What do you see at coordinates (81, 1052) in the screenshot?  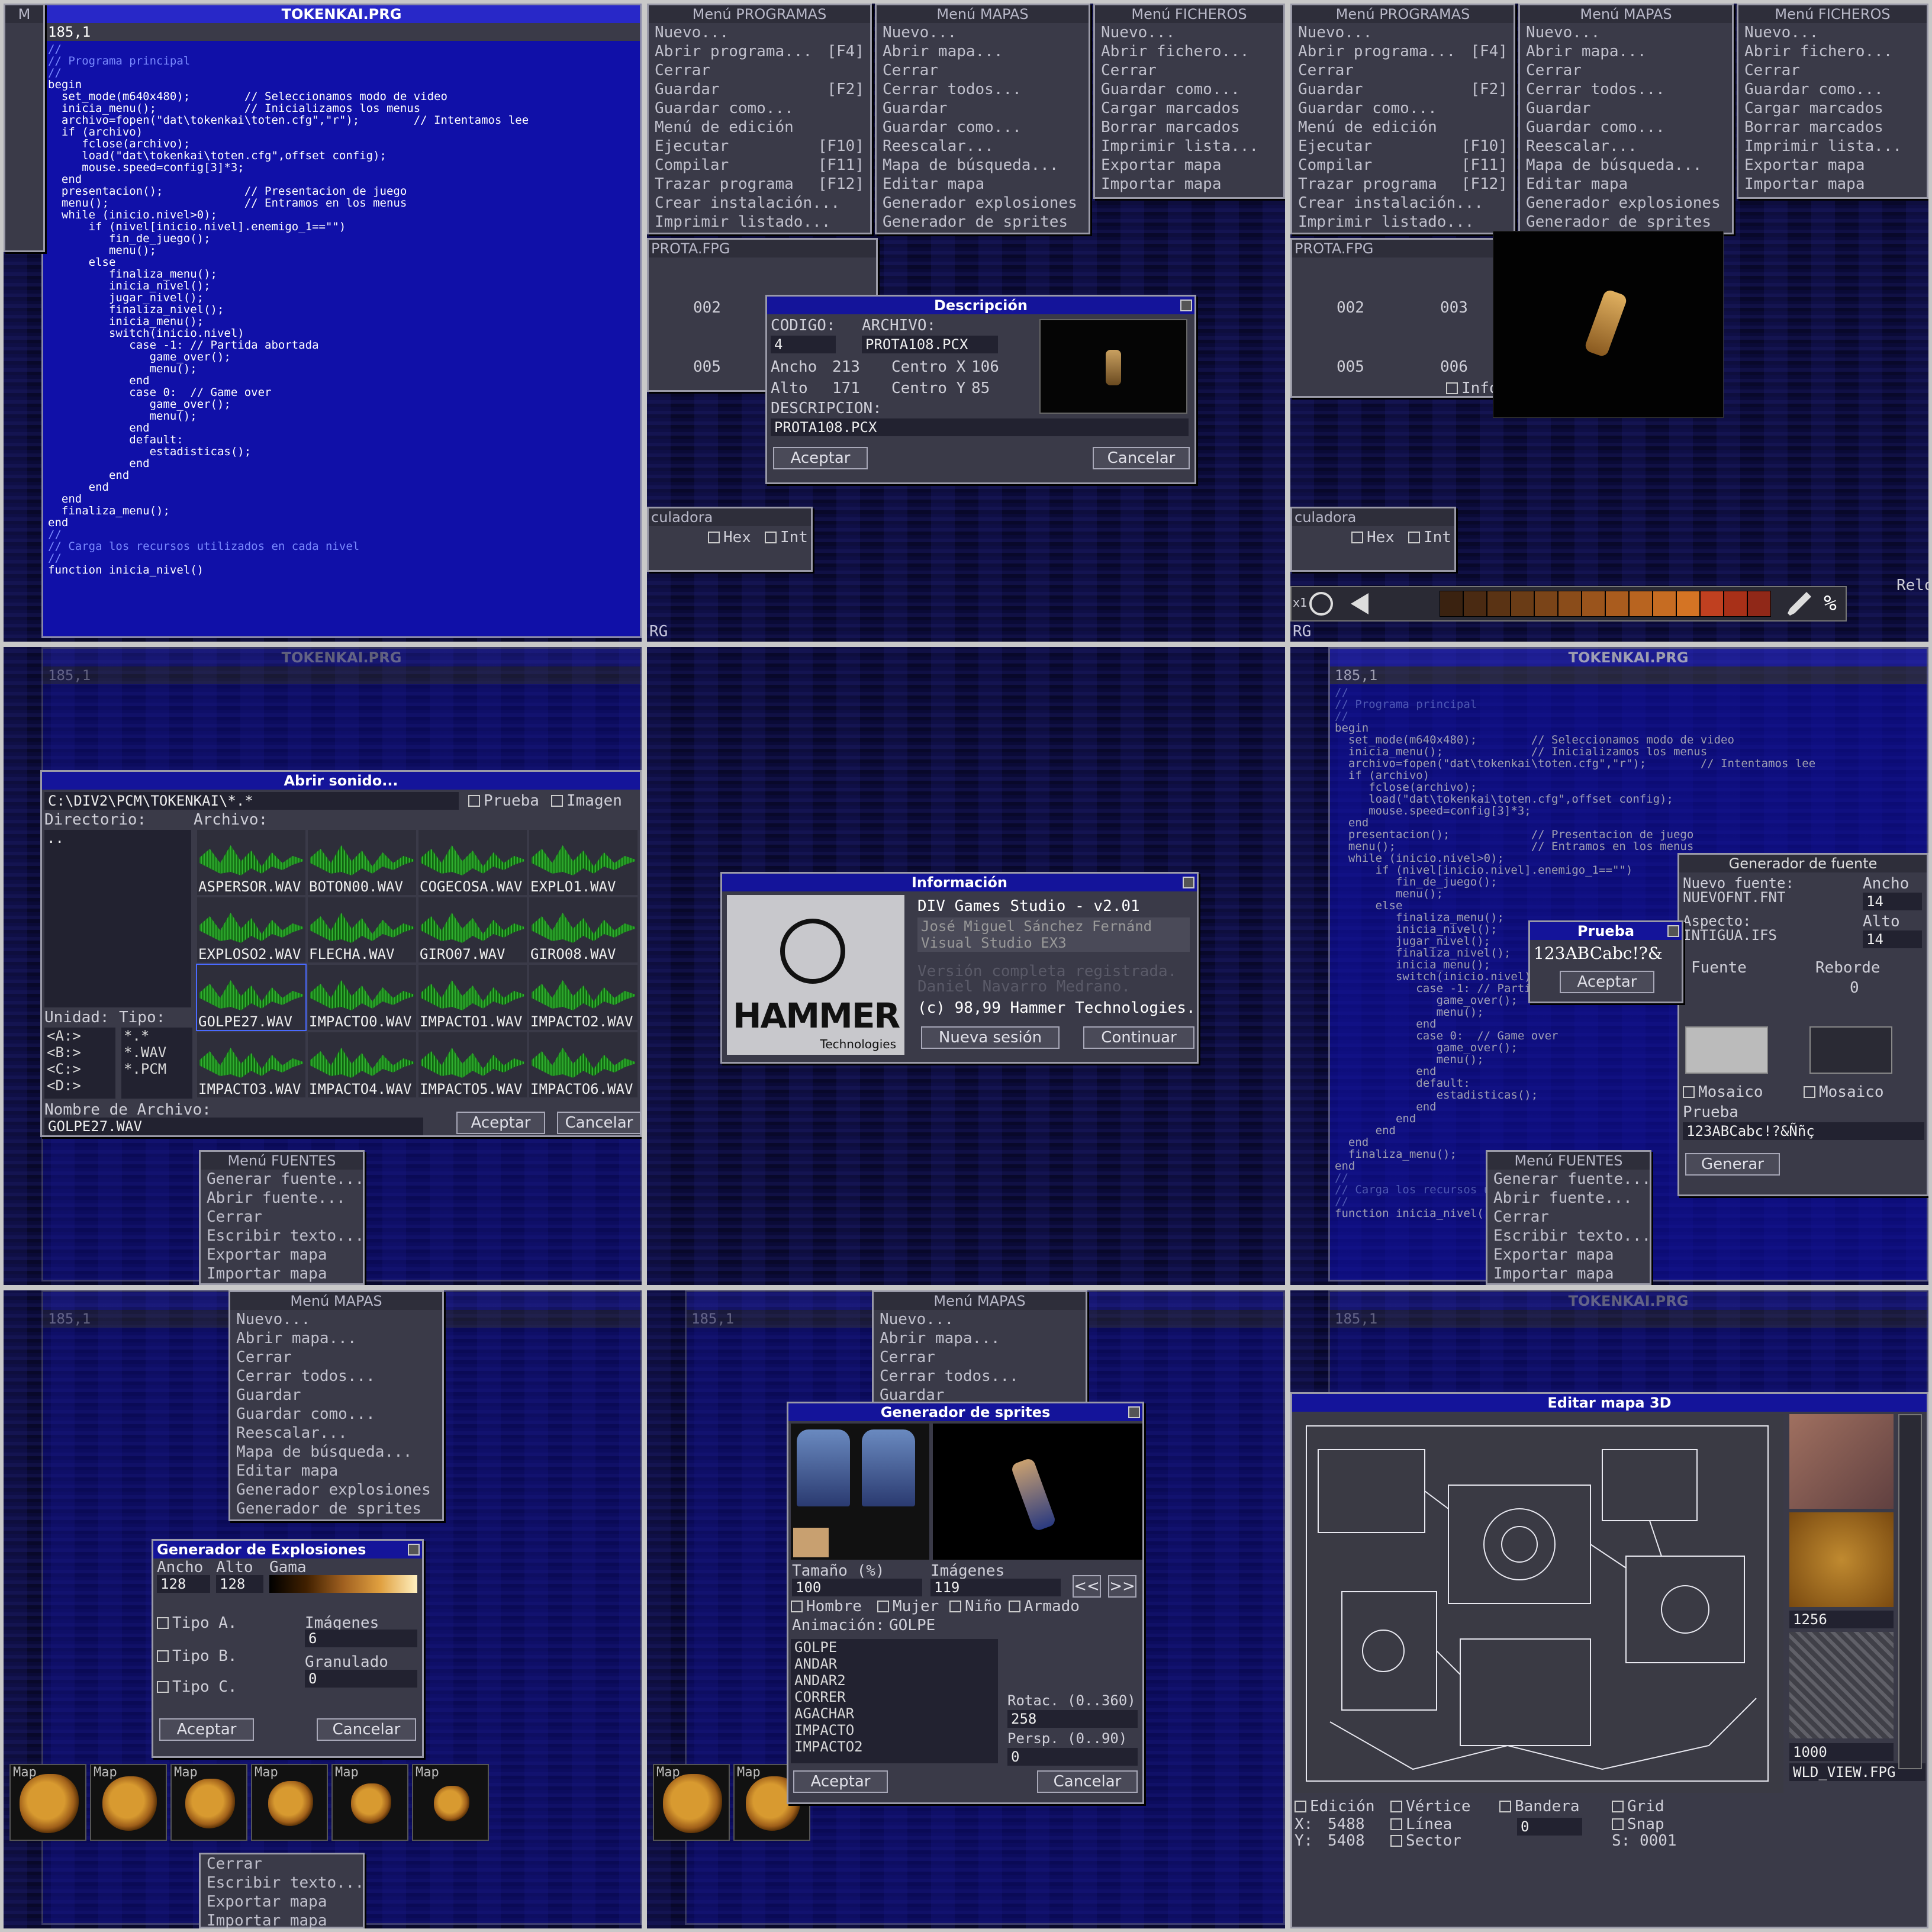 I see `drive-item: <B:>` at bounding box center [81, 1052].